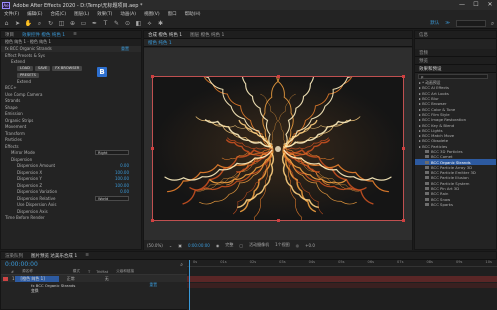 This screenshot has width=497, height=310. I want to click on effect-property-label: Dispersion Y, so click(29, 179).